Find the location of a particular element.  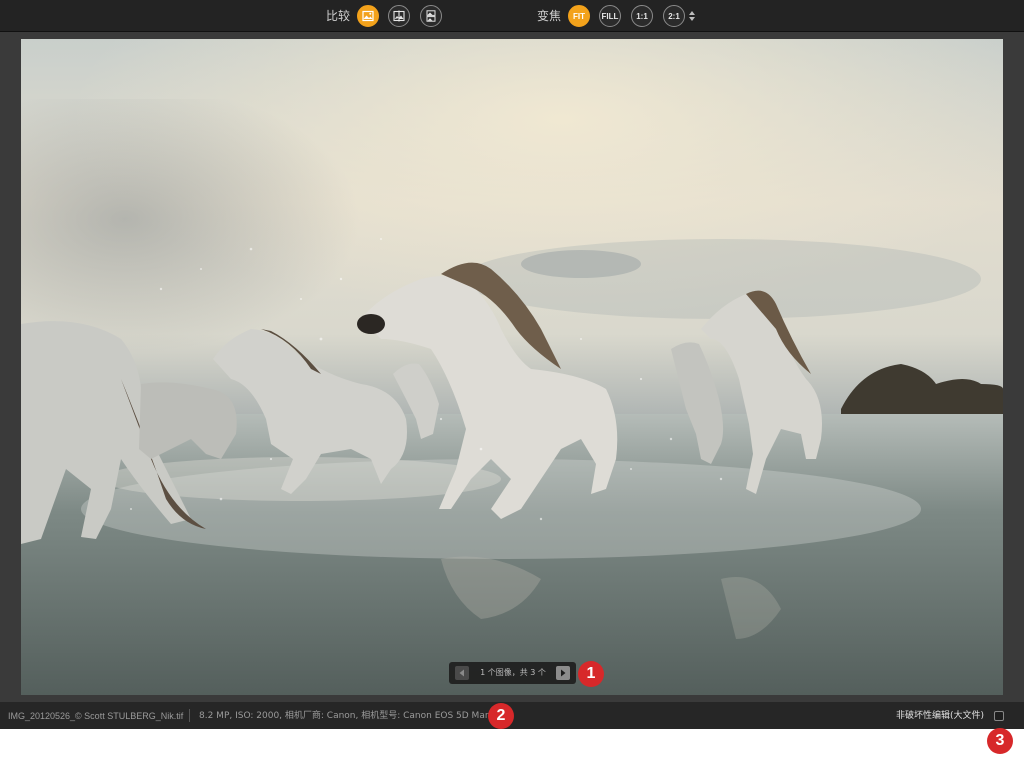

zoom-label: 变焦 is located at coordinates (549, 16).